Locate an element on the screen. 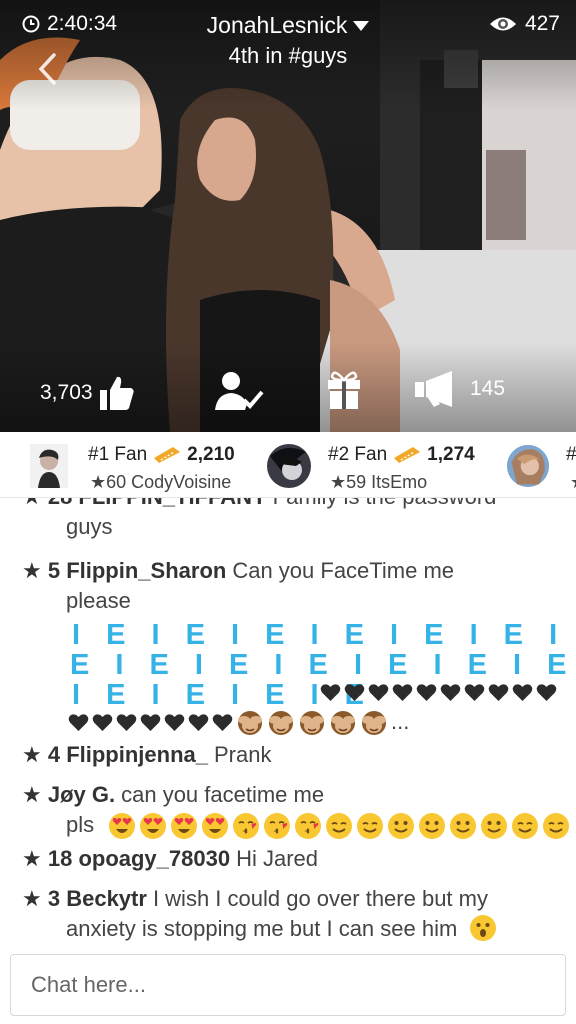  chat-spam-line: E I E I E I E I E I E I E I E is located at coordinates (323, 665).